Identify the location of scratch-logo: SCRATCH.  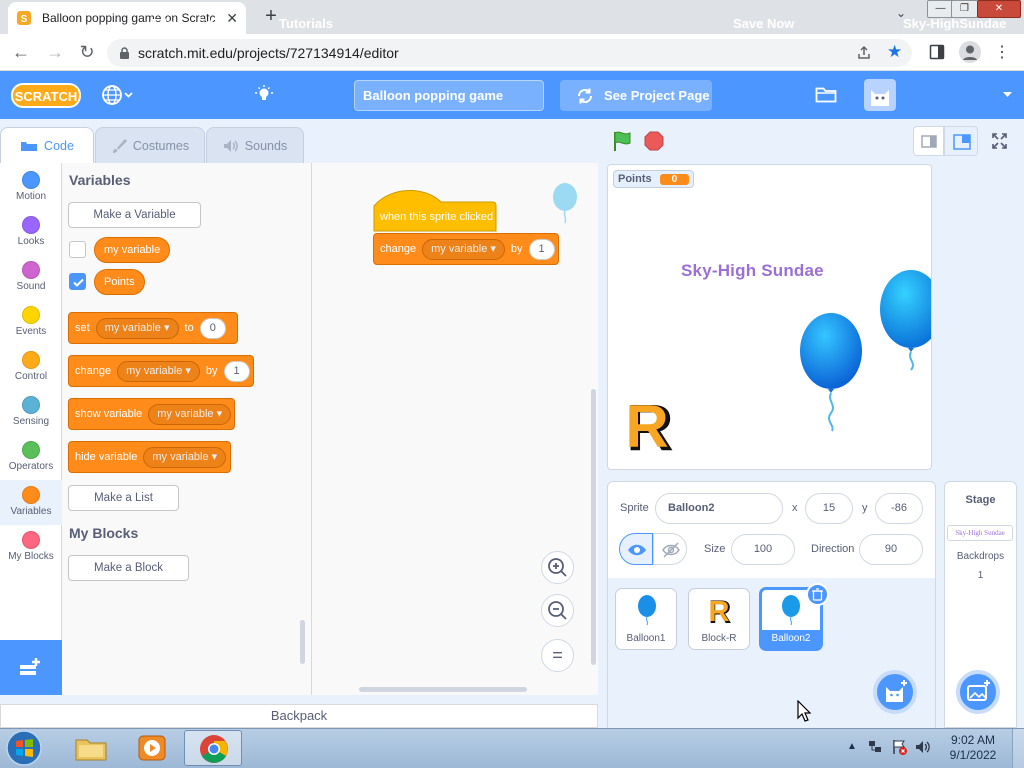
(46, 95).